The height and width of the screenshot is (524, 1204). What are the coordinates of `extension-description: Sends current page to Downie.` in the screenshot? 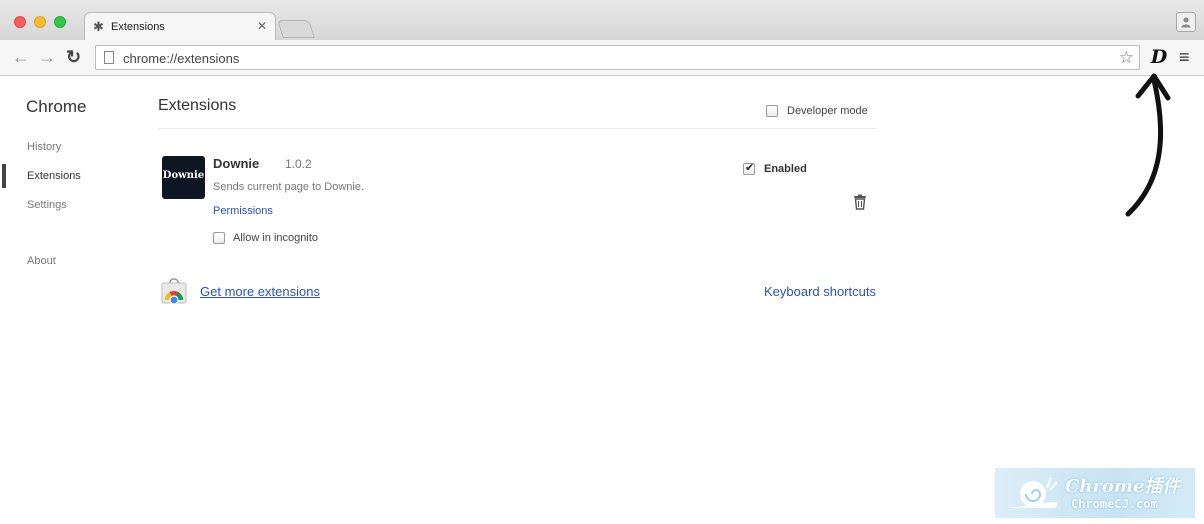 It's located at (289, 187).